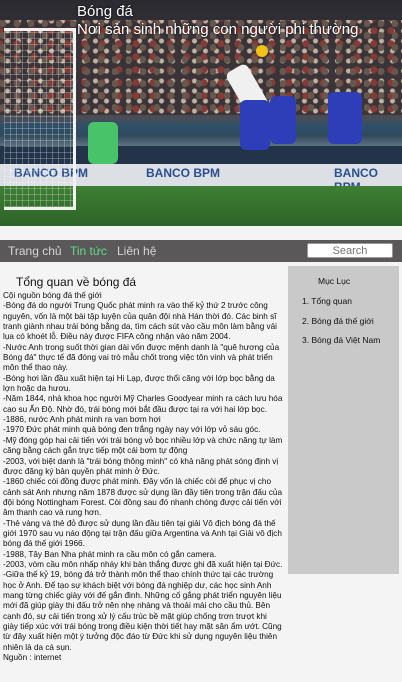  I want to click on article-source: Nguồn : internet, so click(32, 658).